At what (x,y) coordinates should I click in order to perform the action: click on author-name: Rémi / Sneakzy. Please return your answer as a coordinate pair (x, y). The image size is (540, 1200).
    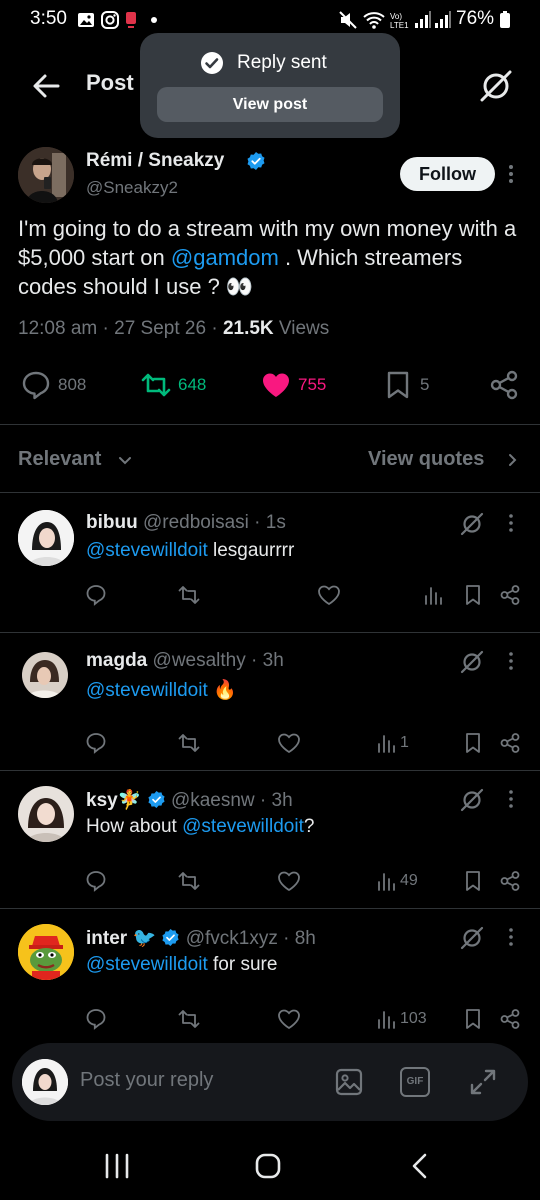
    Looking at the image, I should click on (155, 161).